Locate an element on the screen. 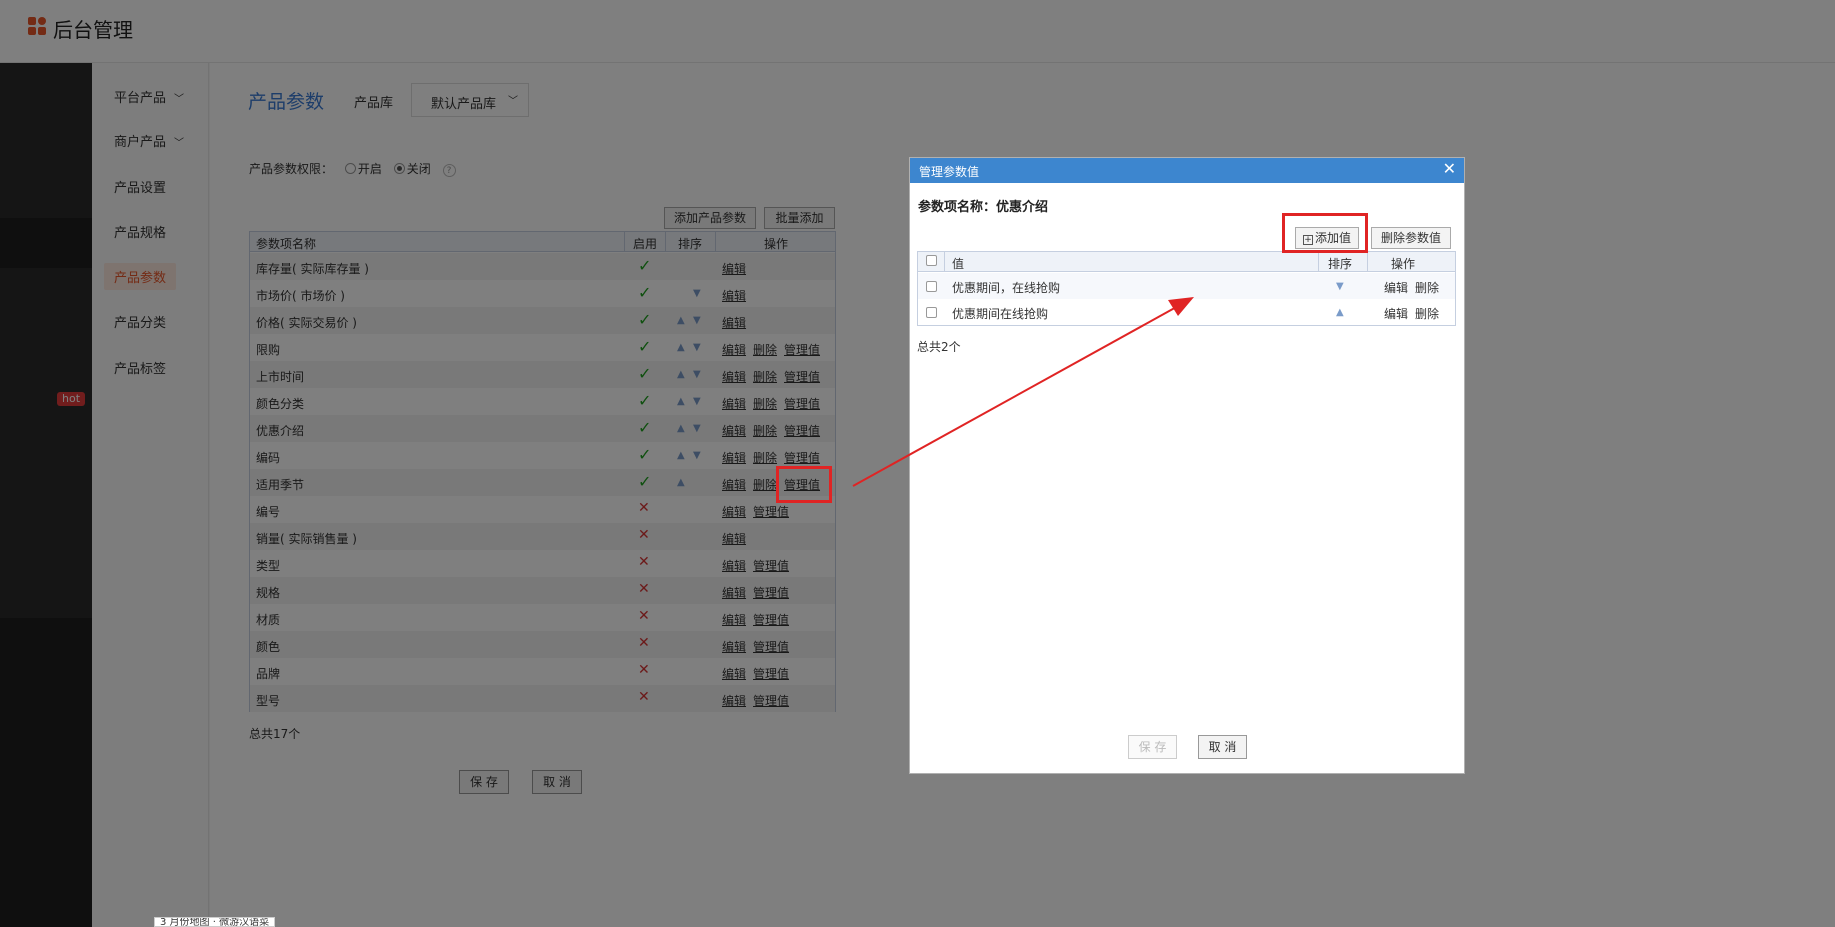 The width and height of the screenshot is (1835, 927). arrow-up-icon: ▲ is located at coordinates (1340, 312).